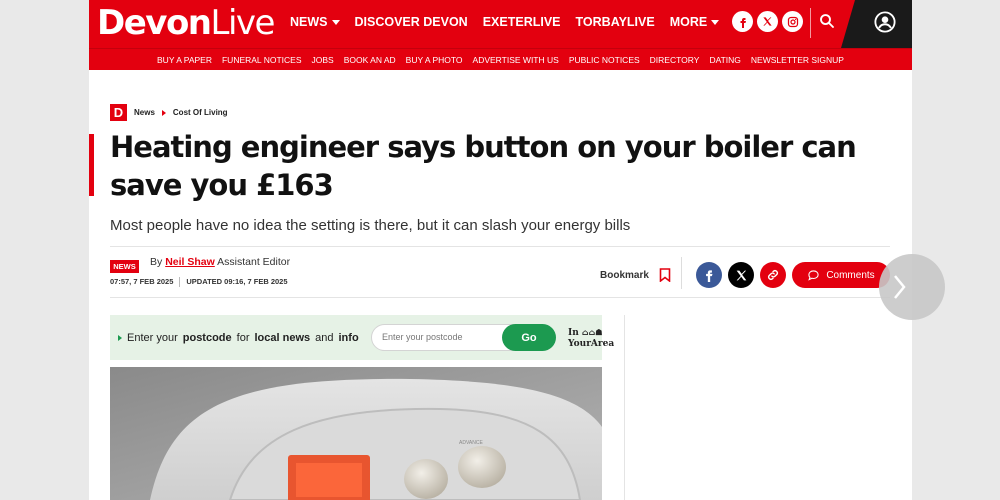  What do you see at coordinates (850, 275) in the screenshot?
I see `comments-label: Comments` at bounding box center [850, 275].